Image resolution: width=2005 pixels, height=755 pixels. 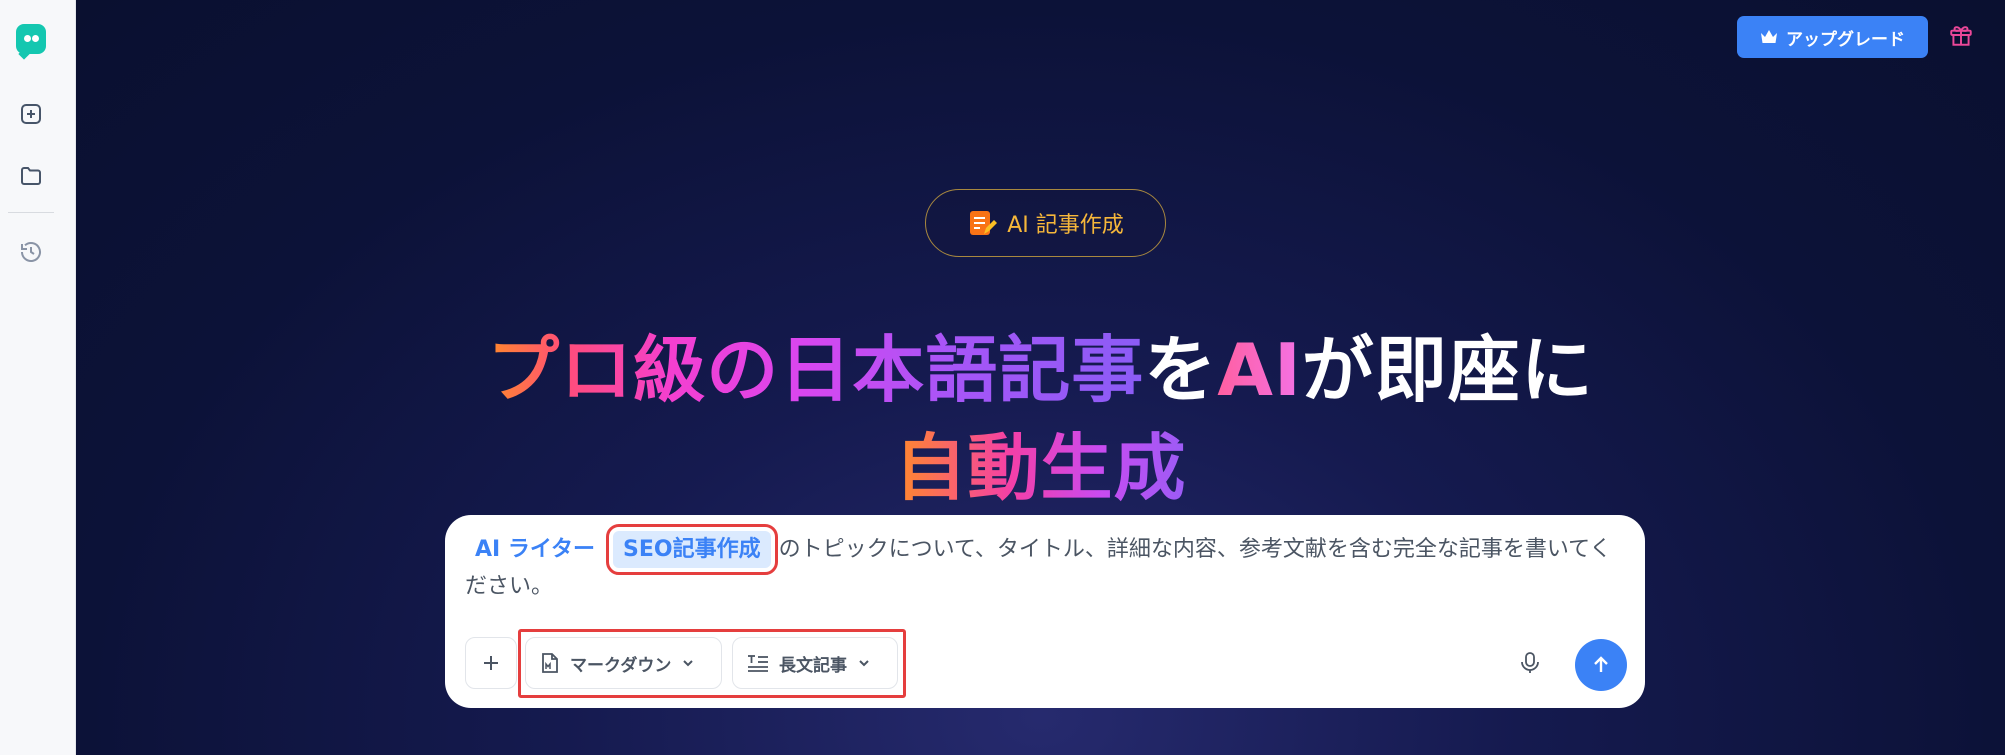 I want to click on format-select: マークダウン, so click(x=623, y=663).